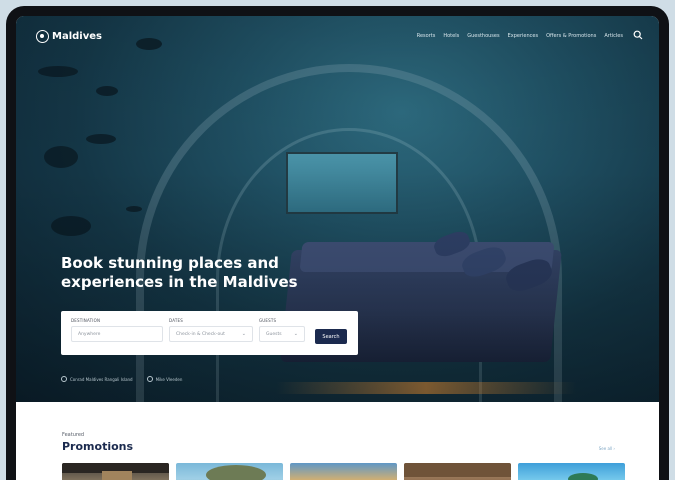  I want to click on dates-group: DATES Check-in & Check-out ⌄, so click(211, 330).